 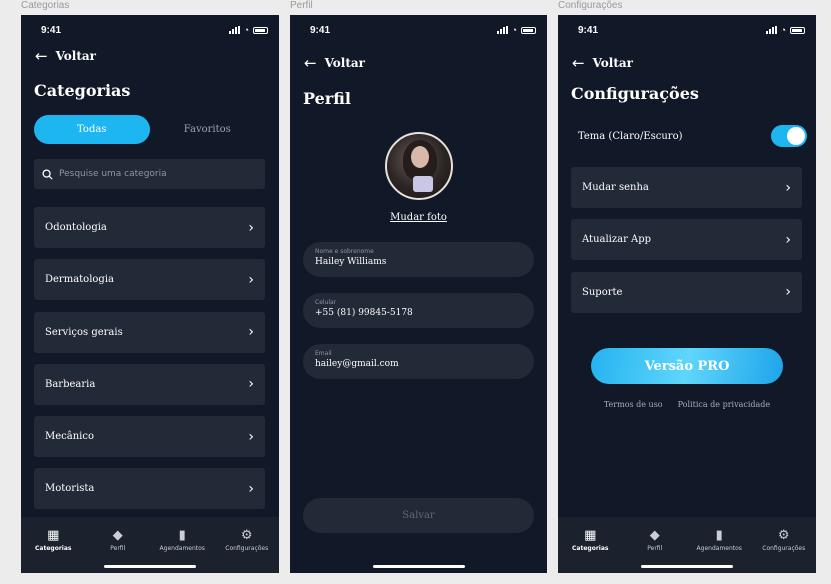 What do you see at coordinates (590, 5) in the screenshot?
I see `frame-label-configuracoes: Configurações` at bounding box center [590, 5].